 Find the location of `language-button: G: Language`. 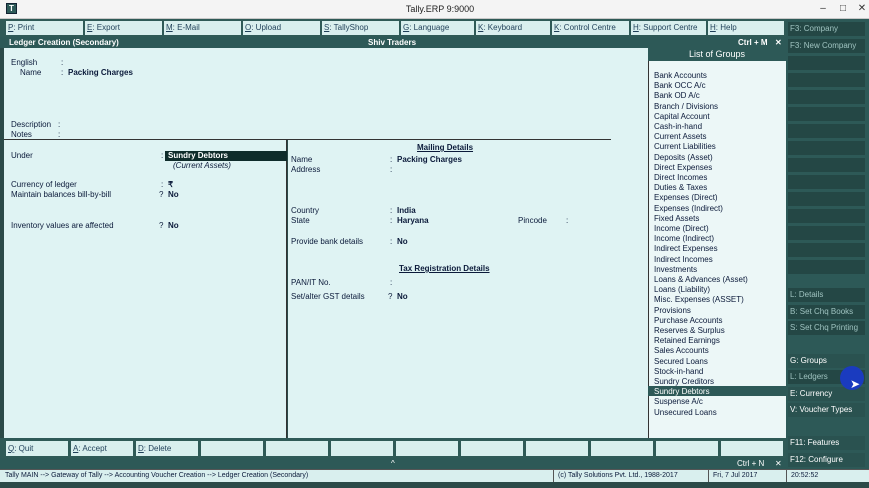

language-button: G: Language is located at coordinates (437, 28).